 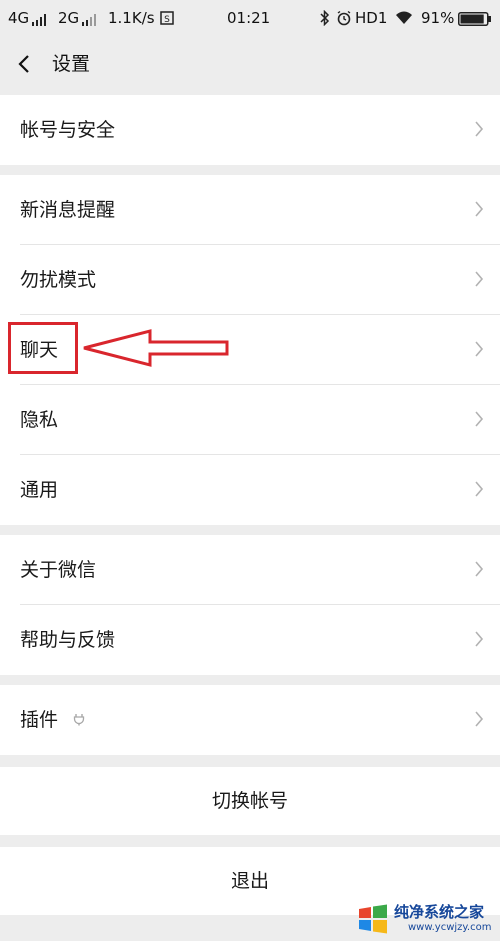 What do you see at coordinates (250, 640) in the screenshot?
I see `settings-item-help-feedback: 帮助与反馈` at bounding box center [250, 640].